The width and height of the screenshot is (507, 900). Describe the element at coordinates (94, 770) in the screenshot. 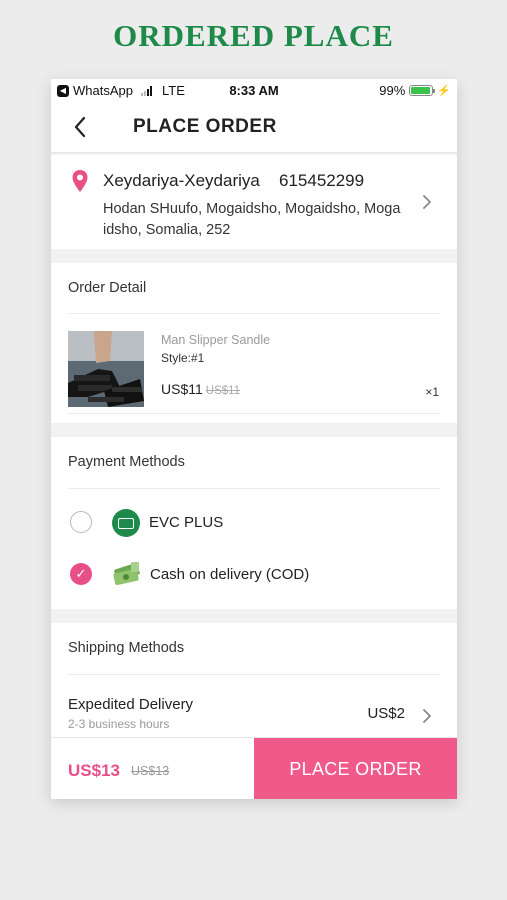

I see `order-total: US$13` at that location.